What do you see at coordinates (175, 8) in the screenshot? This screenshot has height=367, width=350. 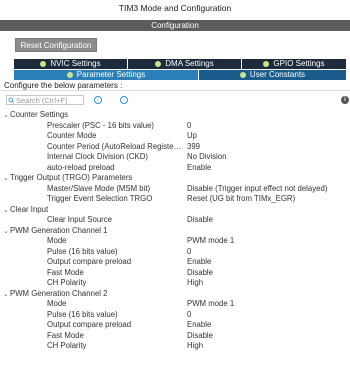 I see `window-title: TIM3 Mode and Configuration` at bounding box center [175, 8].